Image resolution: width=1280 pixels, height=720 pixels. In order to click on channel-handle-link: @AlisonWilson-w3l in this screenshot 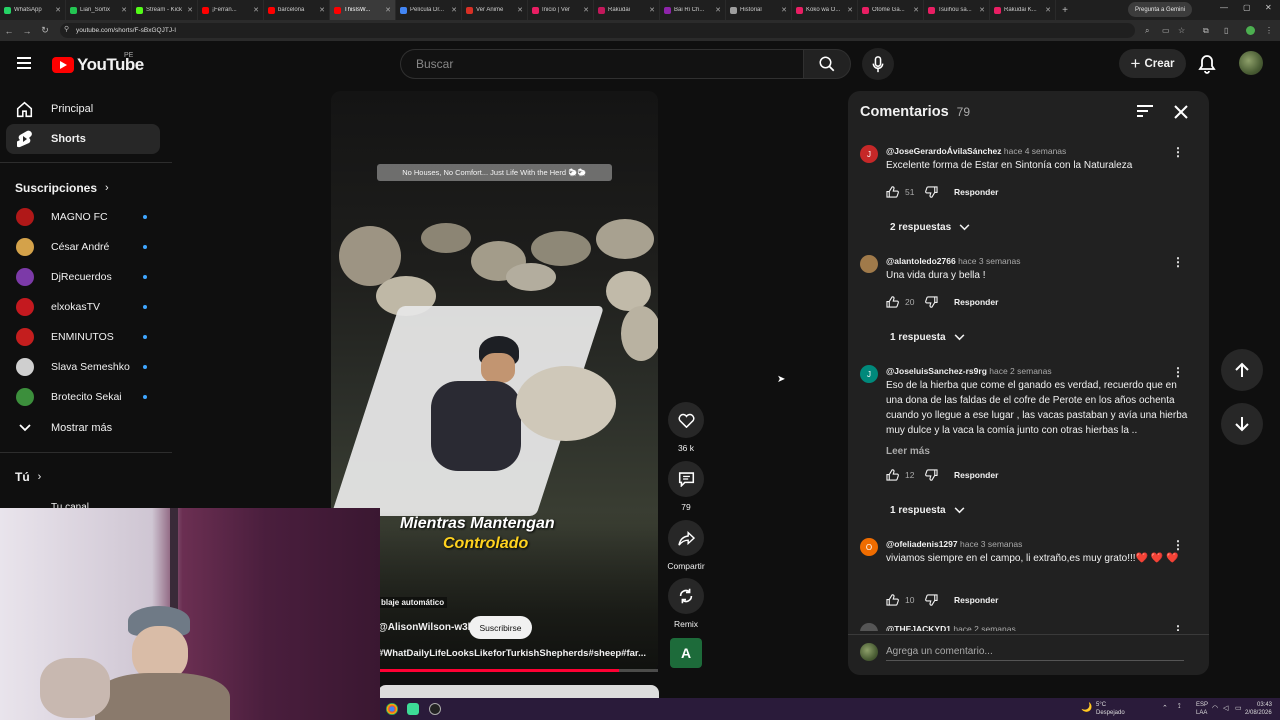, I will do `click(424, 627)`.